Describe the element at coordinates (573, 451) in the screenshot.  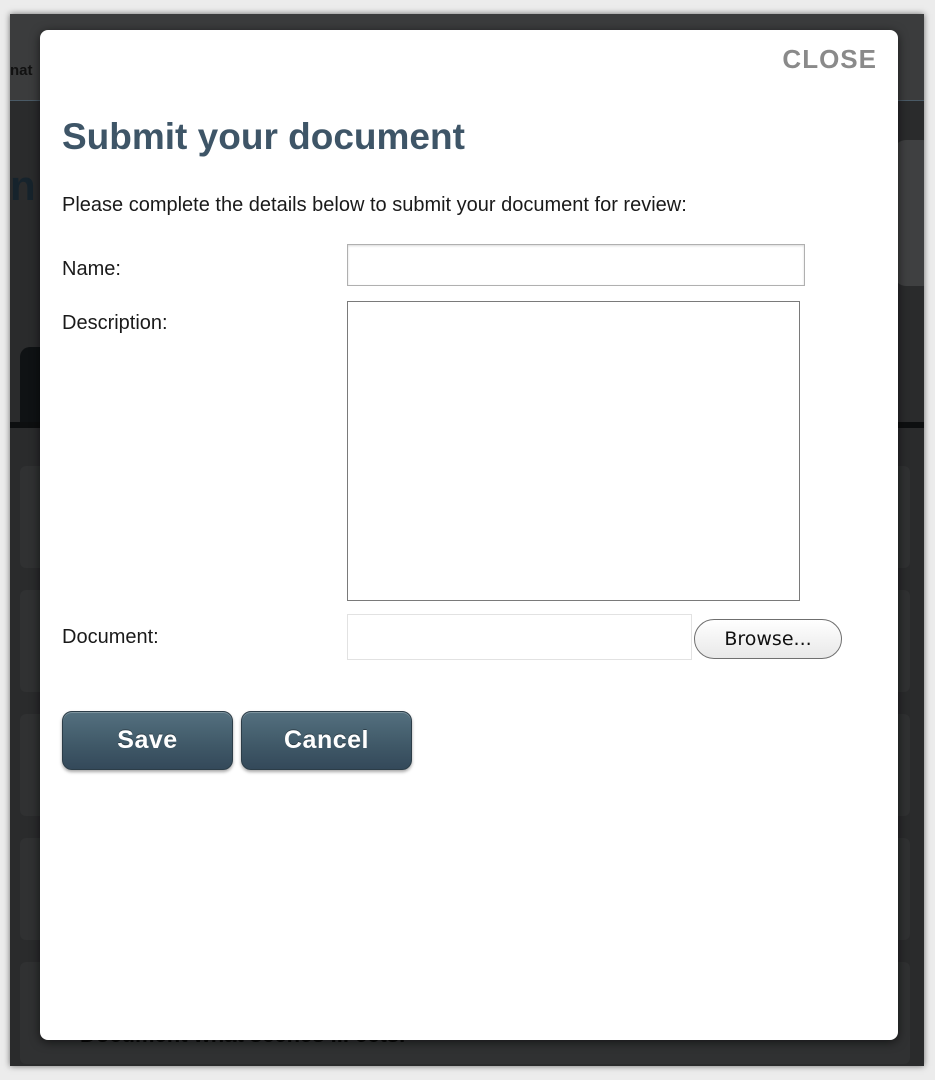
I see `description-textarea` at that location.